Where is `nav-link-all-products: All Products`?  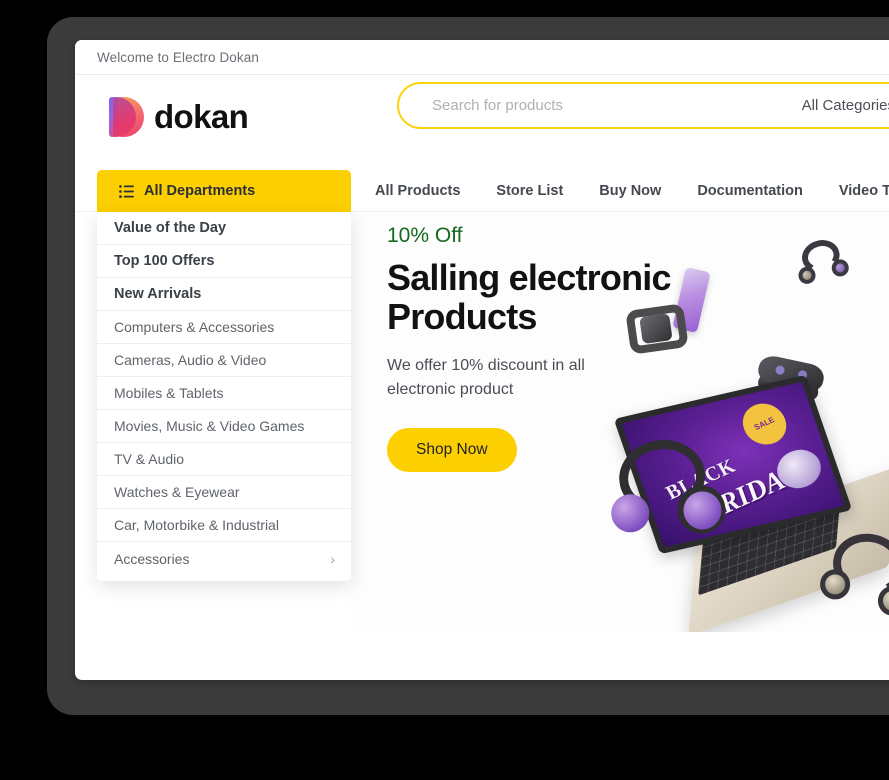
nav-link-all-products: All Products is located at coordinates (417, 191).